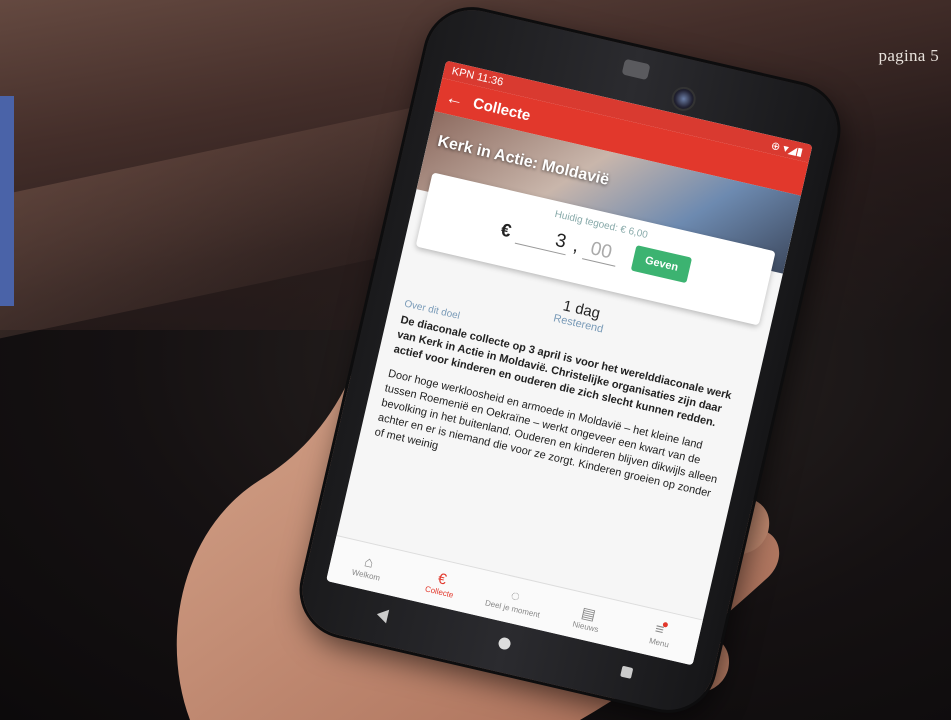  Describe the element at coordinates (661, 264) in the screenshot. I see `give-button: Geven` at that location.